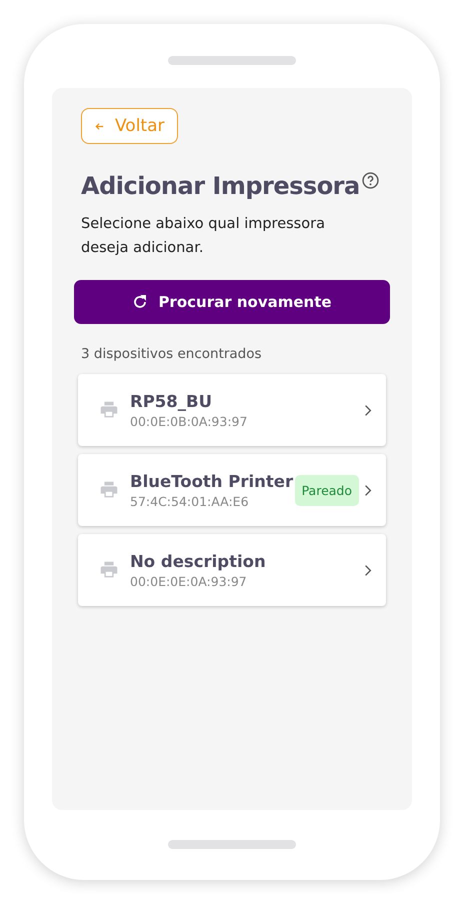 The width and height of the screenshot is (464, 904). Describe the element at coordinates (370, 180) in the screenshot. I see `help-icon` at that location.